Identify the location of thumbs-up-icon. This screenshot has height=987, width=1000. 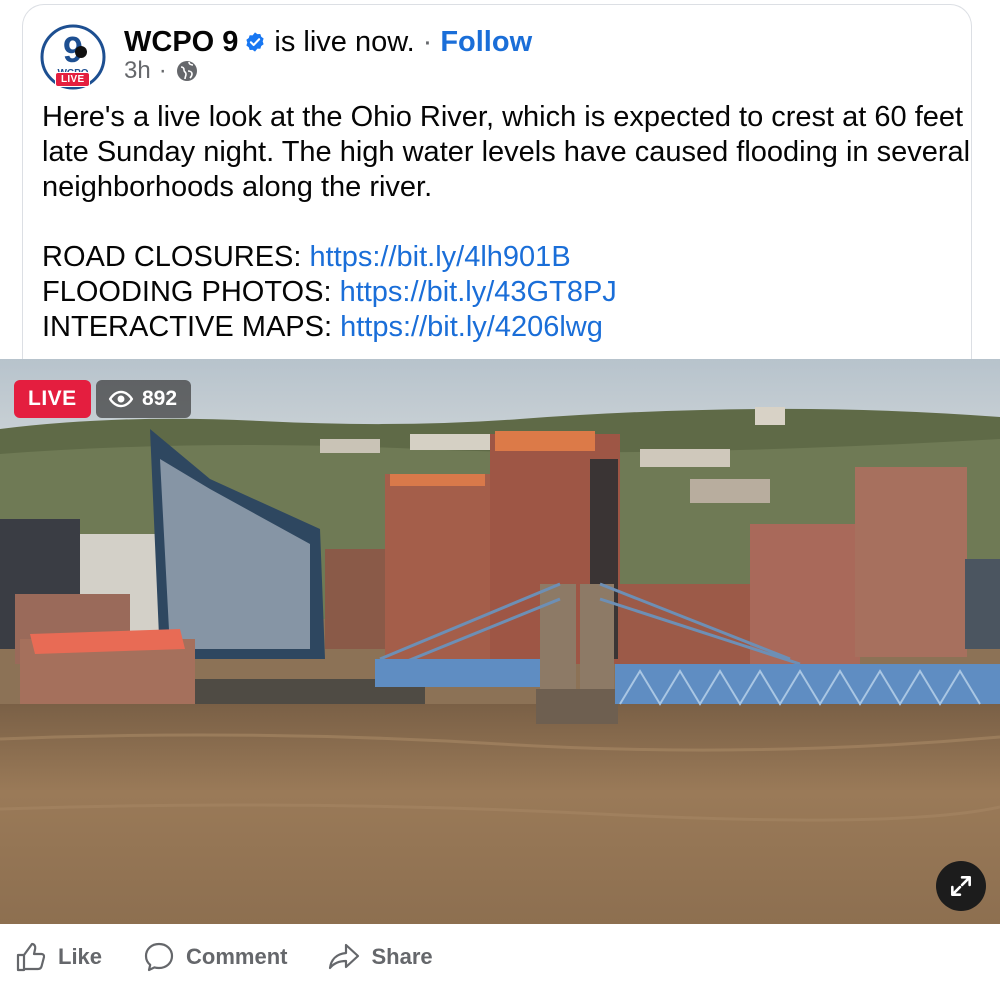
(31, 956).